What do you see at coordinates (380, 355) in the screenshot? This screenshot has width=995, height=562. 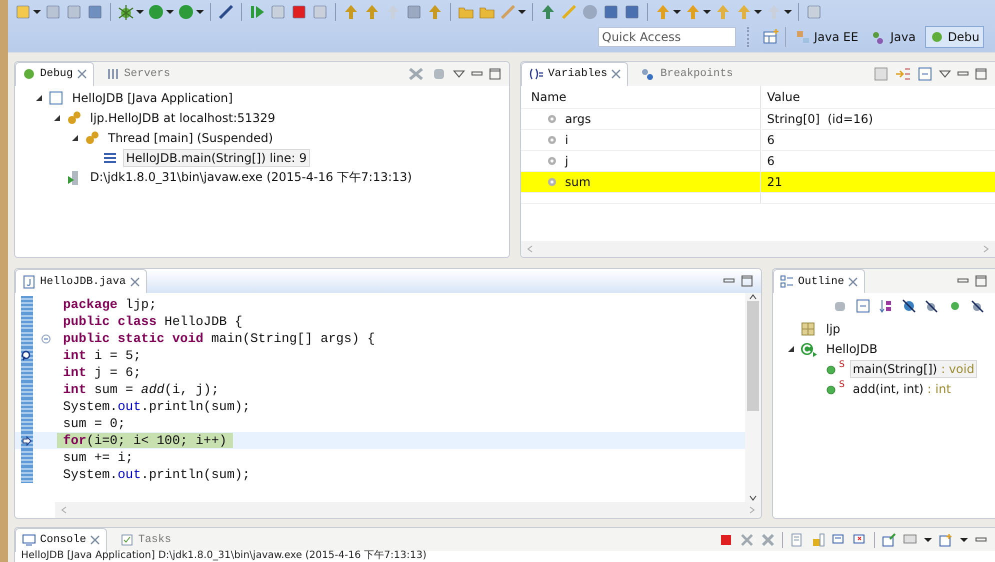 I see `code-line: int i = 5;` at bounding box center [380, 355].